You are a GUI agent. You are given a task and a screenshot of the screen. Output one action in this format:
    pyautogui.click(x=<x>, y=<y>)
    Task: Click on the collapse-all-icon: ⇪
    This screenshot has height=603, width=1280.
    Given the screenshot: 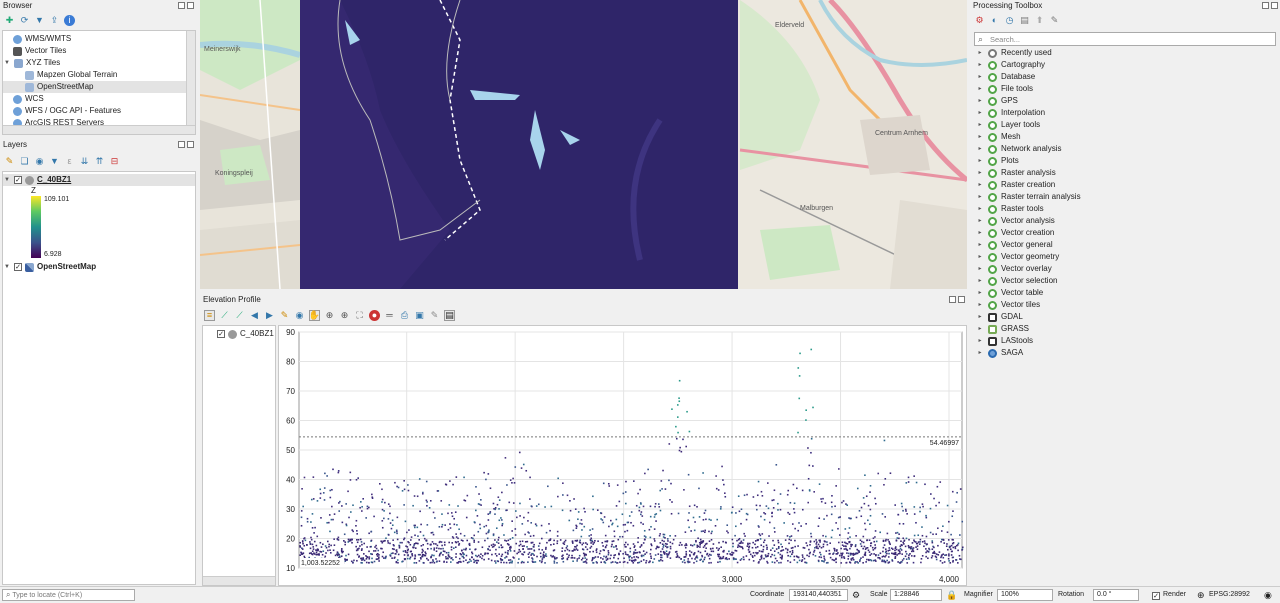 What is the action you would take?
    pyautogui.click(x=54, y=20)
    